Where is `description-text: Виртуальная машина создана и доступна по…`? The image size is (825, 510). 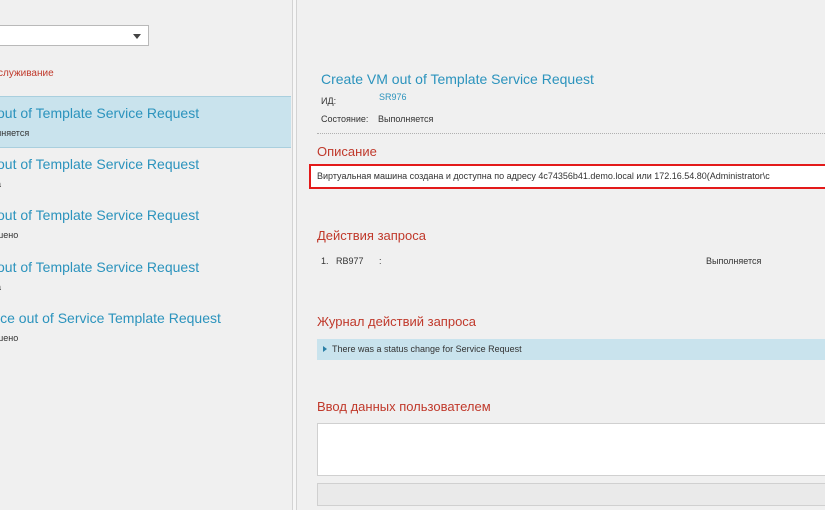 description-text: Виртуальная машина создана и доступна по… is located at coordinates (543, 176).